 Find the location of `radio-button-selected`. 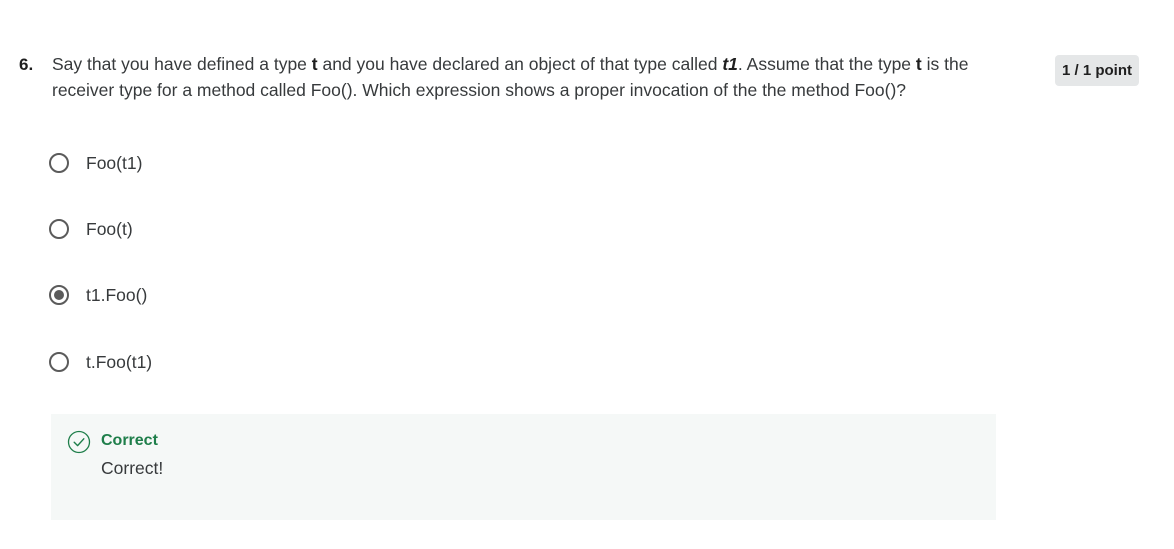

radio-button-selected is located at coordinates (59, 295).